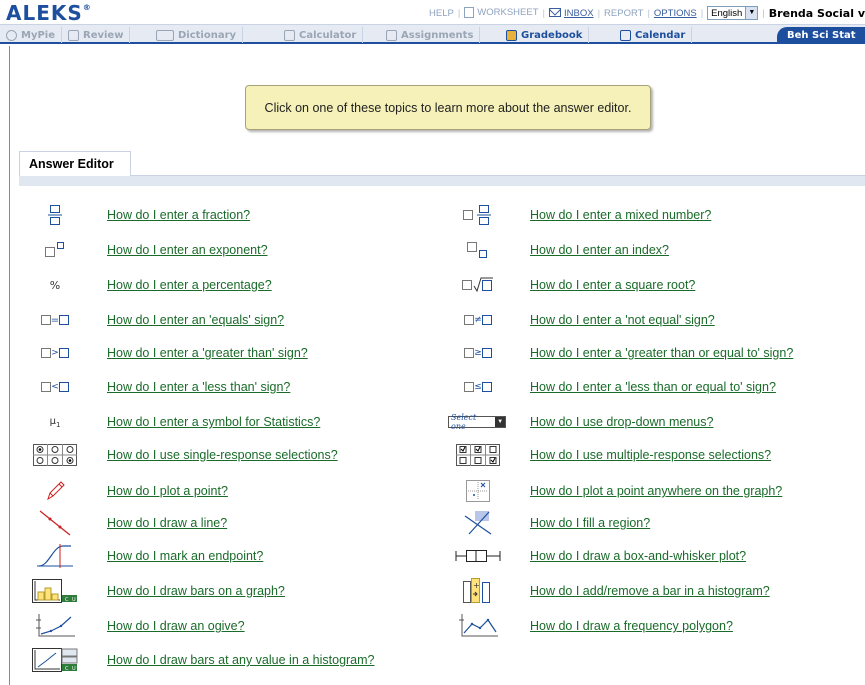 Image resolution: width=865 pixels, height=685 pixels. What do you see at coordinates (31, 35) in the screenshot?
I see `tab-mypie: MyPie` at bounding box center [31, 35].